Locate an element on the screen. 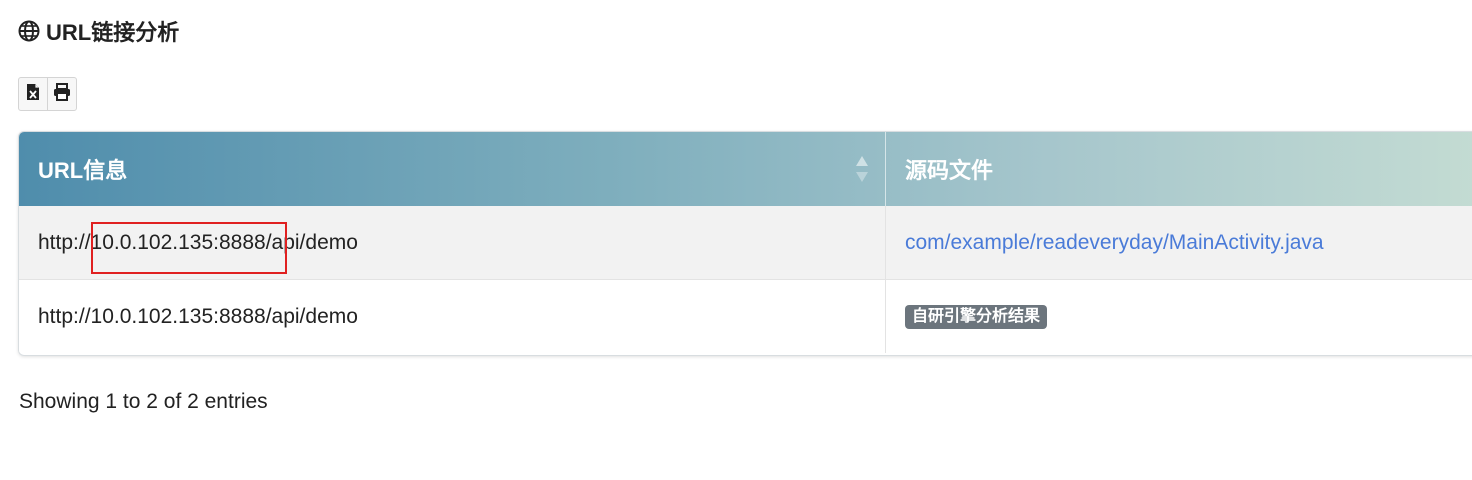  column-header-label: URL信息 is located at coordinates (83, 170).